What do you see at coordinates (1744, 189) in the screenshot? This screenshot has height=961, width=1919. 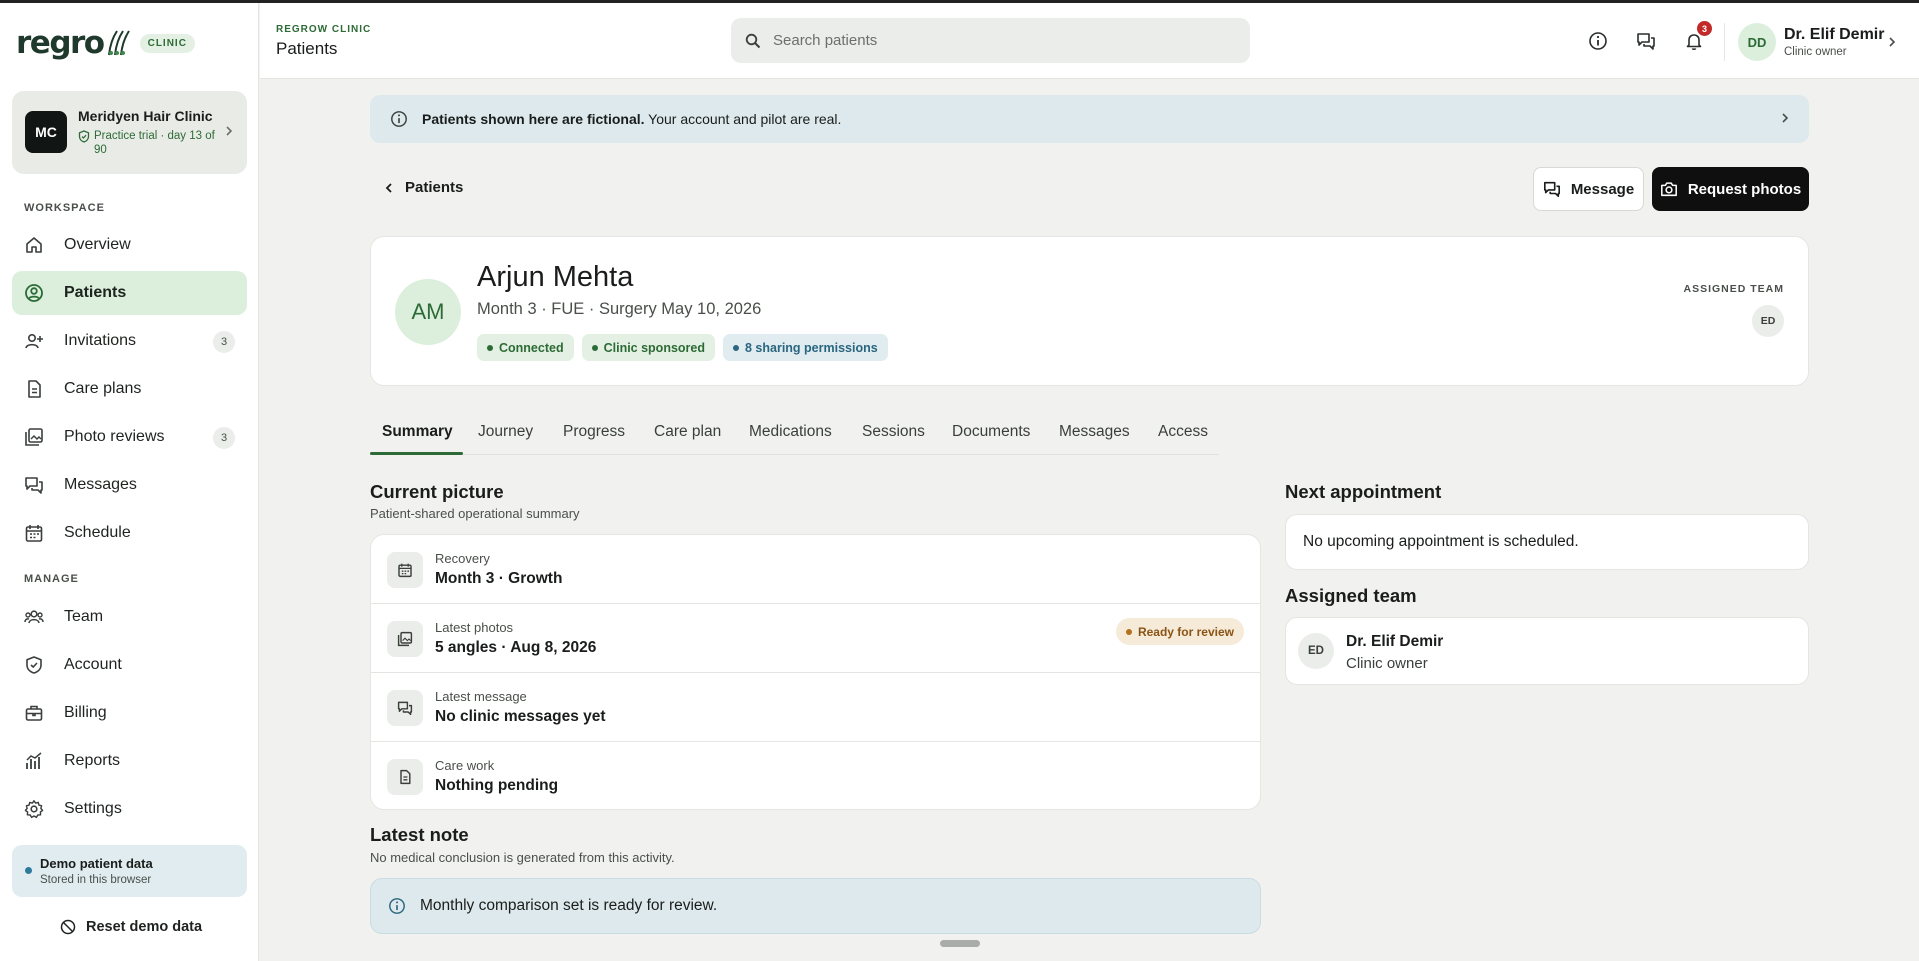 I see `request-photos-label: Request photos` at bounding box center [1744, 189].